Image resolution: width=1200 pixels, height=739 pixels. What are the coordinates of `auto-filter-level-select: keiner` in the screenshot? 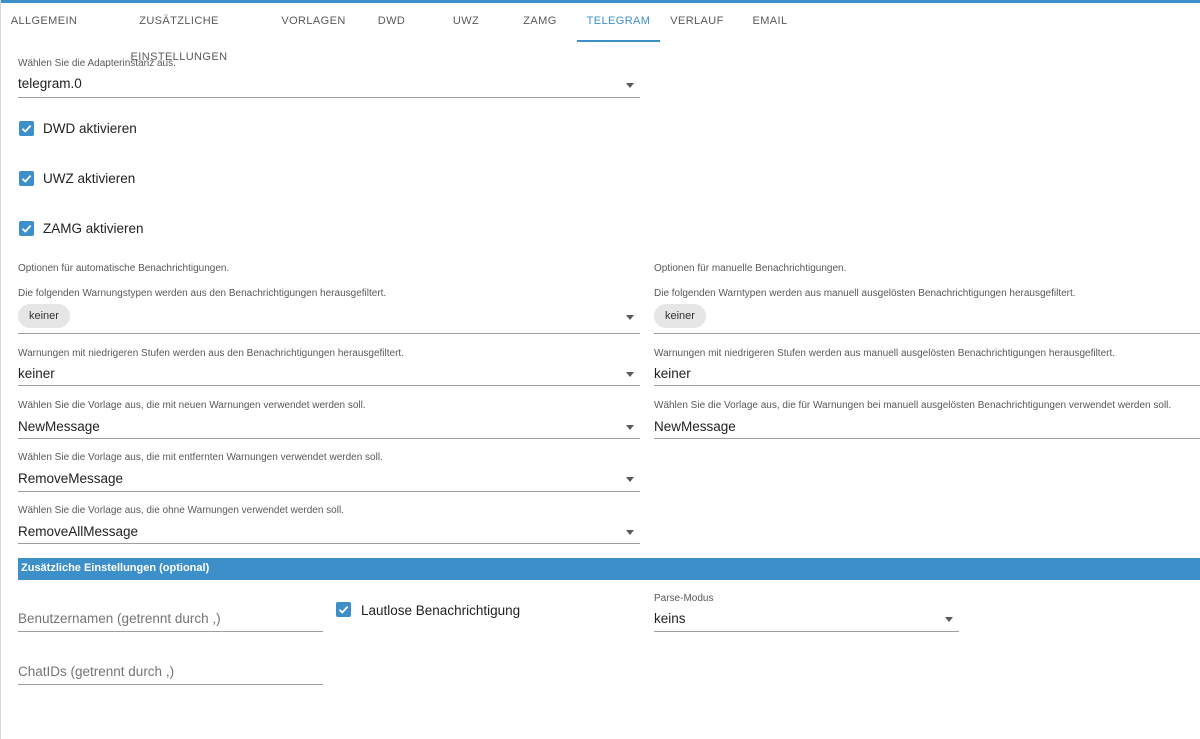 It's located at (329, 373).